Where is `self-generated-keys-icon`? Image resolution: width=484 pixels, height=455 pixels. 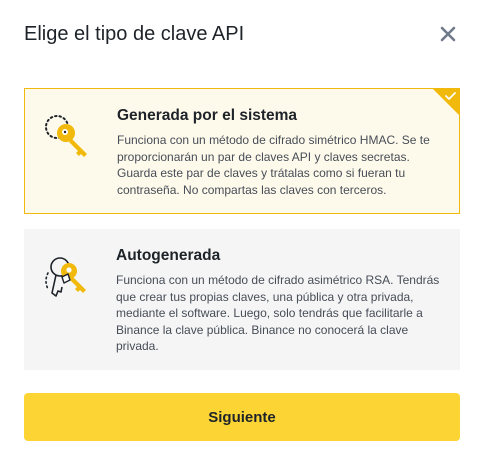
self-generated-keys-icon is located at coordinates (65, 277).